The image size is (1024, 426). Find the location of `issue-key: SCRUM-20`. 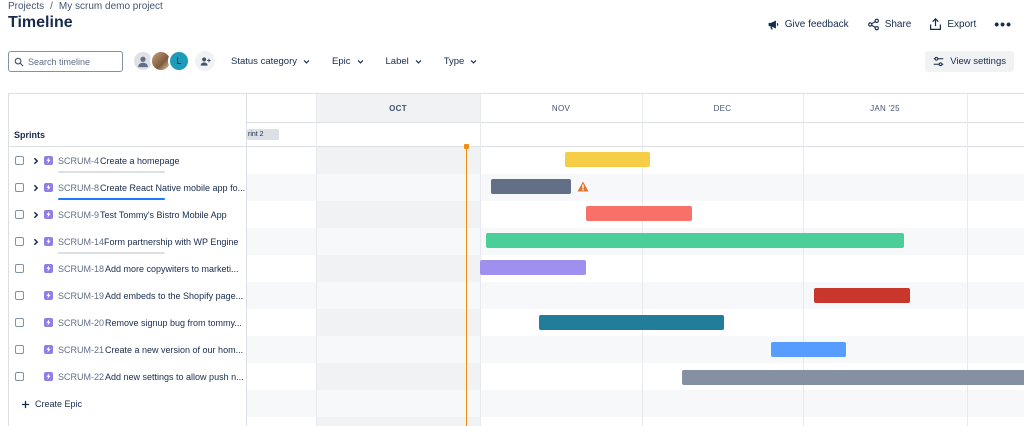

issue-key: SCRUM-20 is located at coordinates (81, 323).